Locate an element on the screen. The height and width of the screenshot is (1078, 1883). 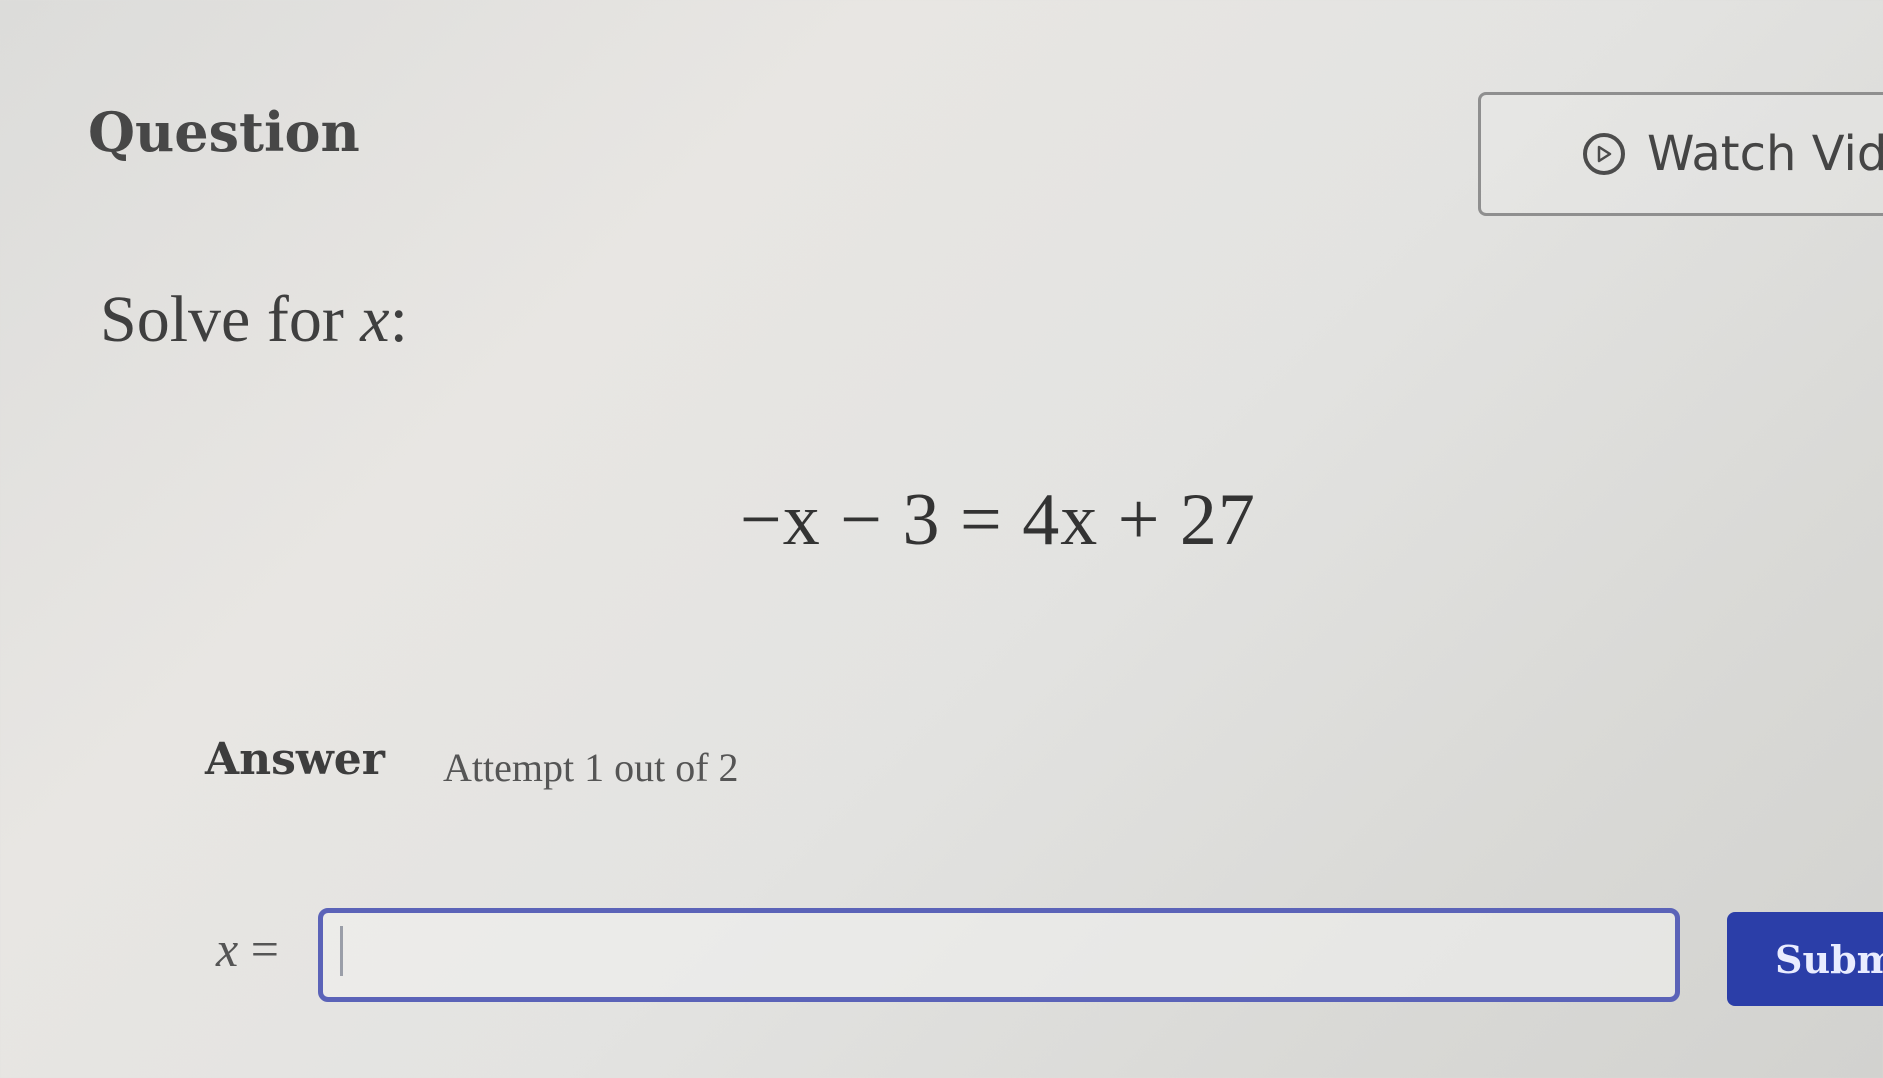
question-heading: Question is located at coordinates (224, 132).